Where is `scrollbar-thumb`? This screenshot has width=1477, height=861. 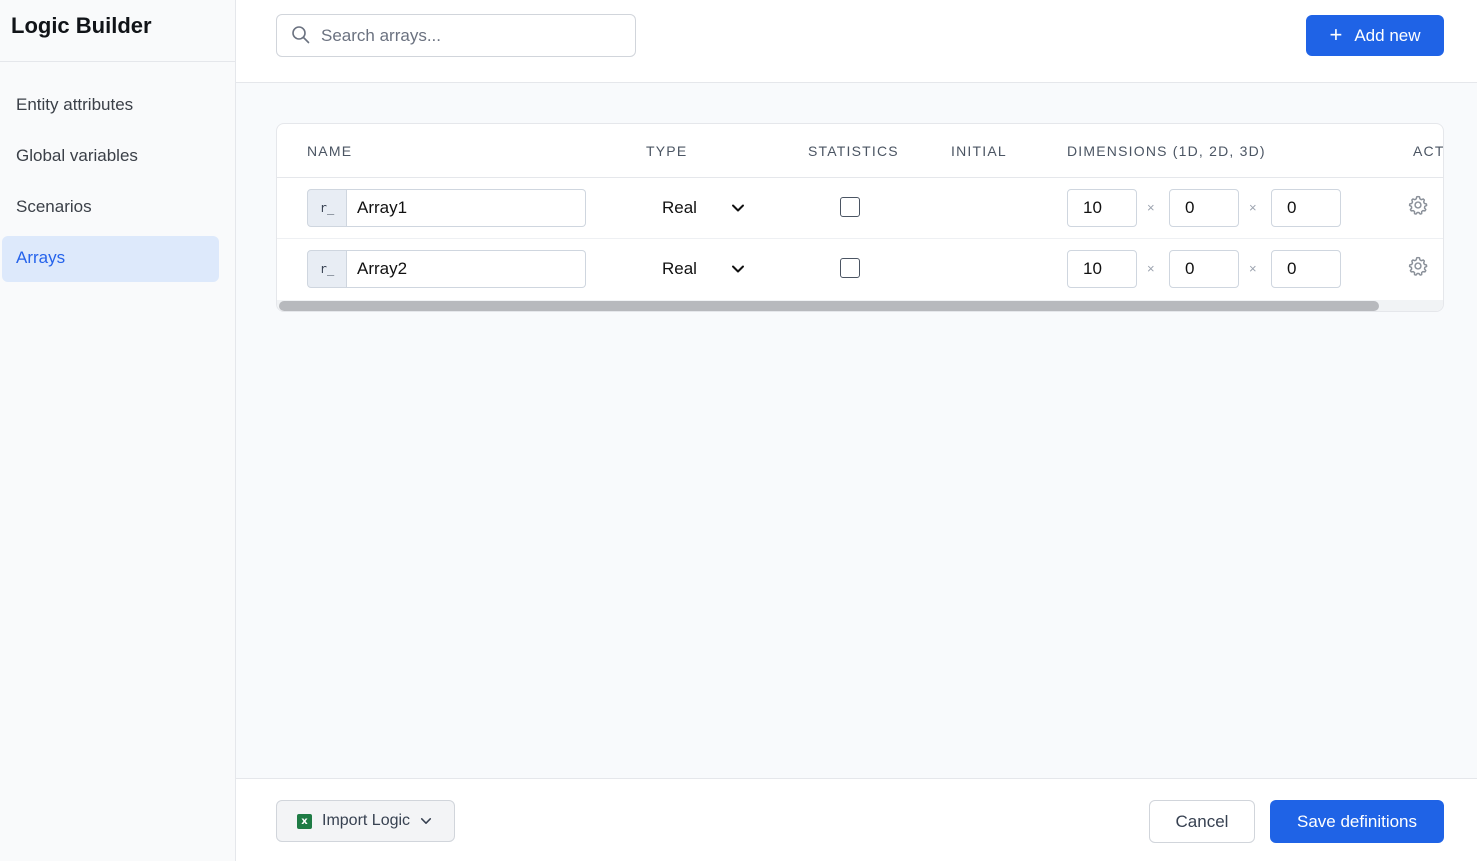 scrollbar-thumb is located at coordinates (829, 306).